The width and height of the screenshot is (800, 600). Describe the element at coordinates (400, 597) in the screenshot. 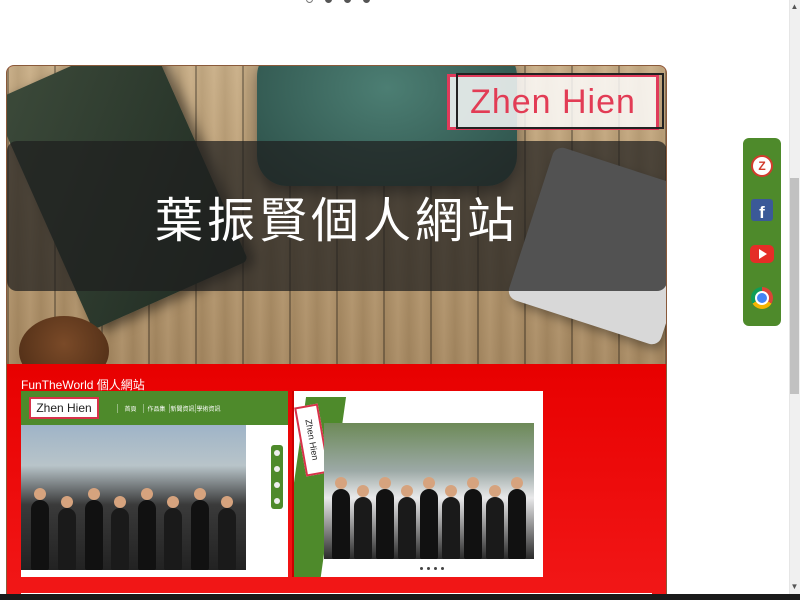

I see `bottom-edge` at that location.